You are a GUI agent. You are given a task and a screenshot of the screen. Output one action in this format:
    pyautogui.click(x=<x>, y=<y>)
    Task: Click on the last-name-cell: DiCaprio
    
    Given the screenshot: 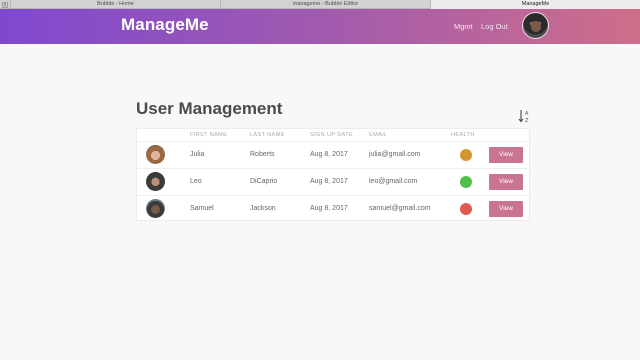 What is the action you would take?
    pyautogui.click(x=264, y=181)
    